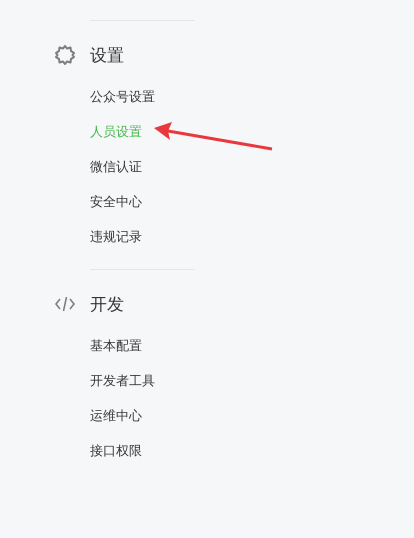  What do you see at coordinates (107, 305) in the screenshot?
I see `section-title: 开发` at bounding box center [107, 305].